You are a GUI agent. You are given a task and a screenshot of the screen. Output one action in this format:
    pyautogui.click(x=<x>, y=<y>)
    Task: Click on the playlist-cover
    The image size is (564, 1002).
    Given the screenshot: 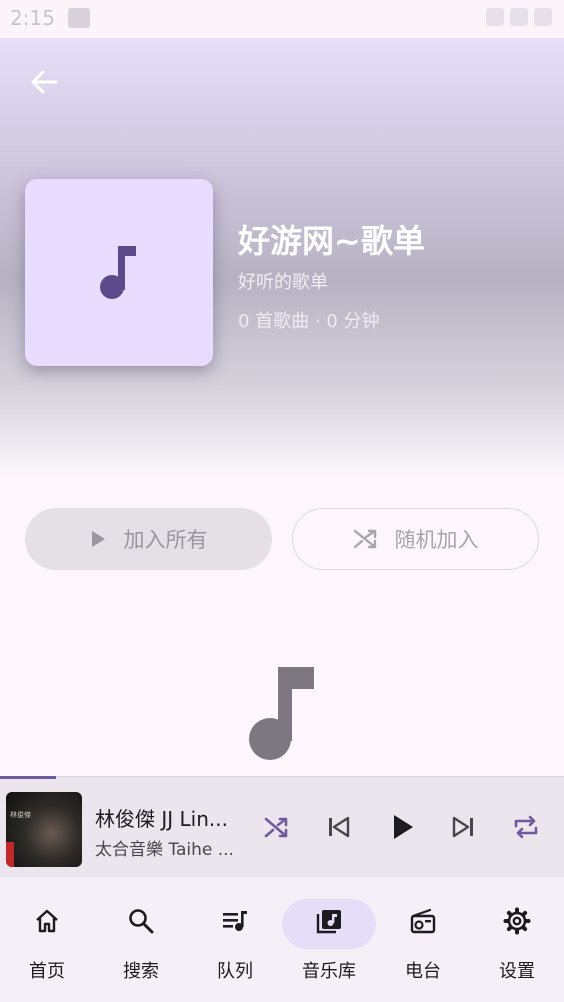 What is the action you would take?
    pyautogui.click(x=119, y=272)
    